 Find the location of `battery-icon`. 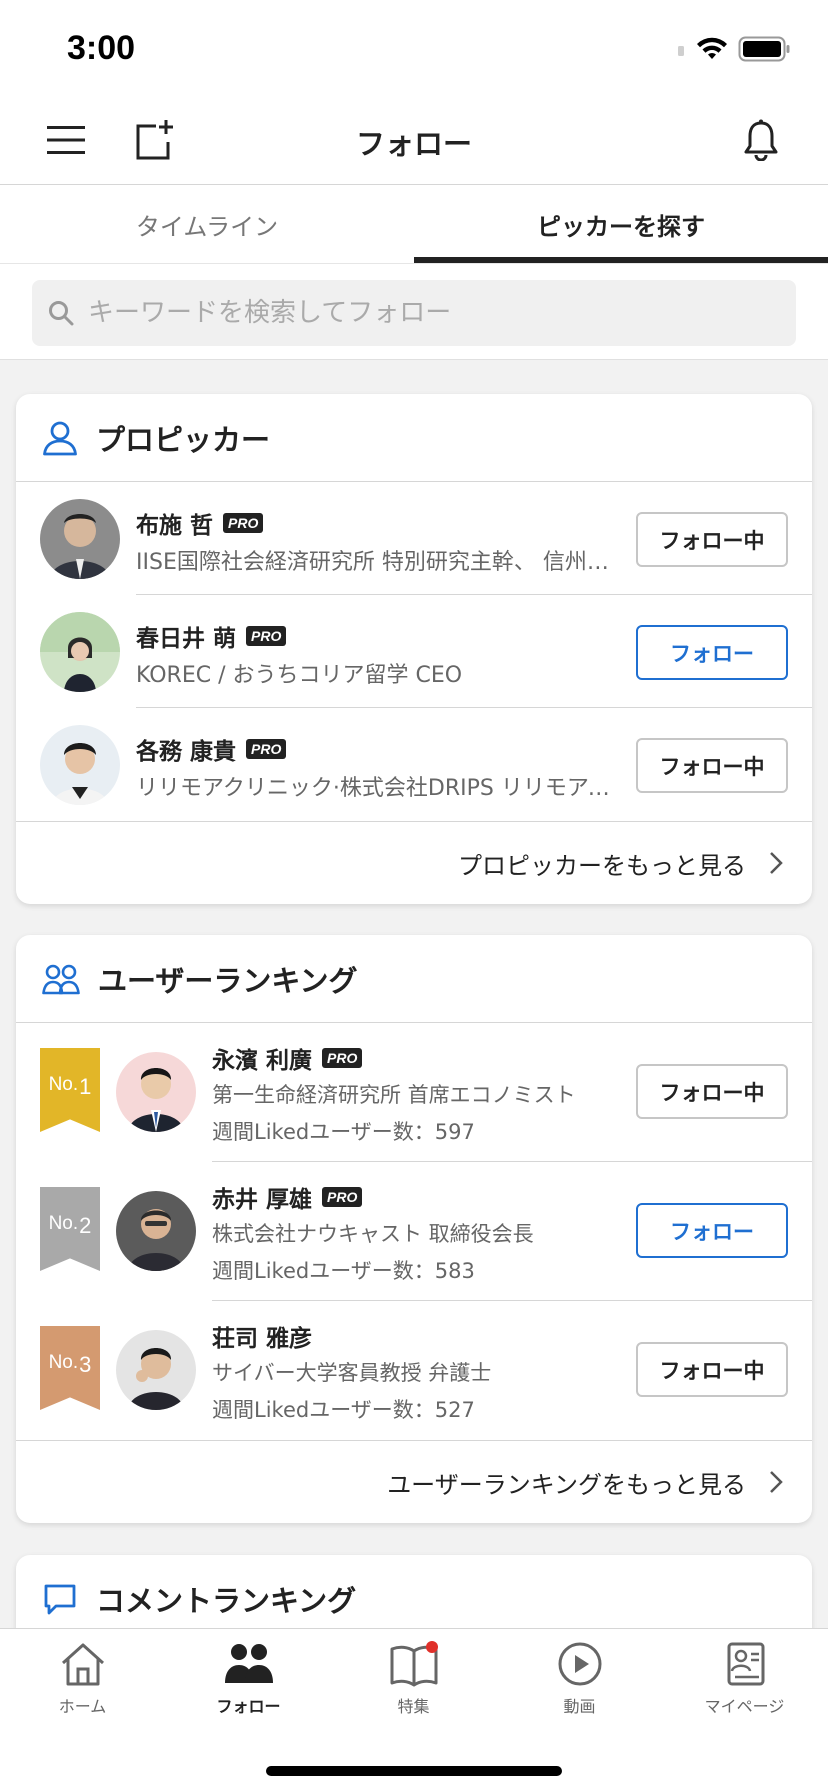

battery-icon is located at coordinates (764, 49).